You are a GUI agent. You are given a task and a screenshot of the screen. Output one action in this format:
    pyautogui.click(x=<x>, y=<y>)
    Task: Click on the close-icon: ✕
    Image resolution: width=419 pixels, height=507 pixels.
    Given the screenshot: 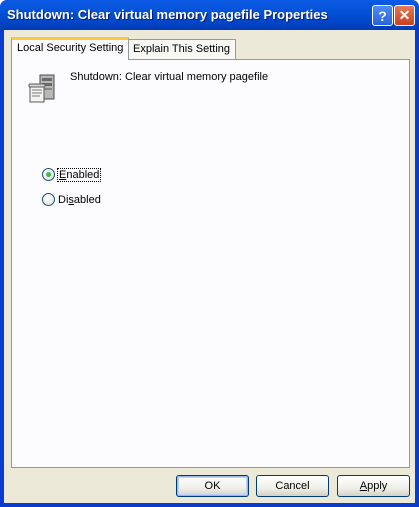 What is the action you would take?
    pyautogui.click(x=404, y=15)
    